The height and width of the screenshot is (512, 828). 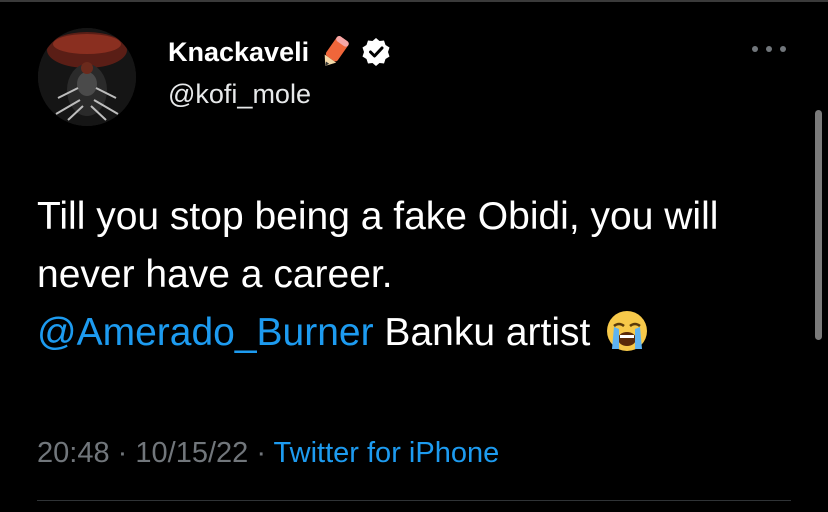 I want to click on more-options-icon, so click(x=769, y=51).